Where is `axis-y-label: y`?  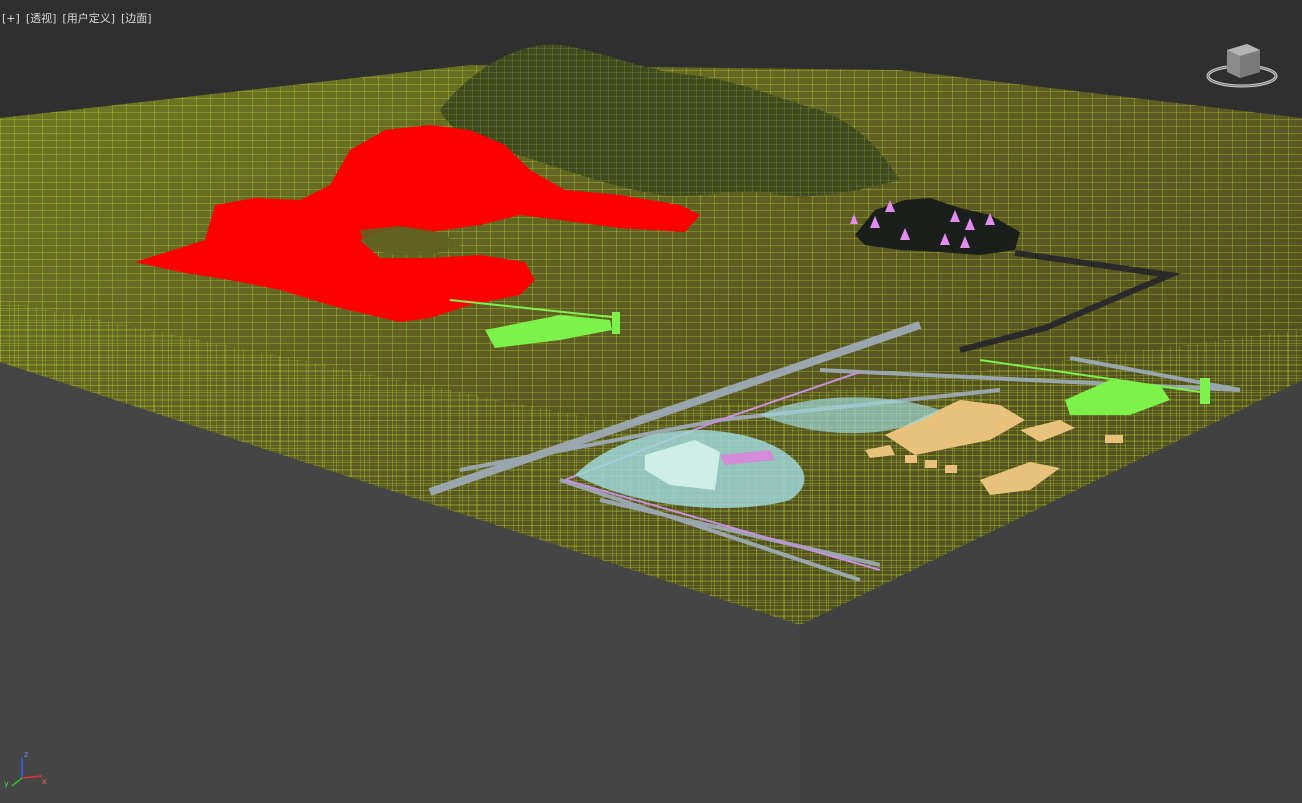 axis-y-label: y is located at coordinates (6, 783).